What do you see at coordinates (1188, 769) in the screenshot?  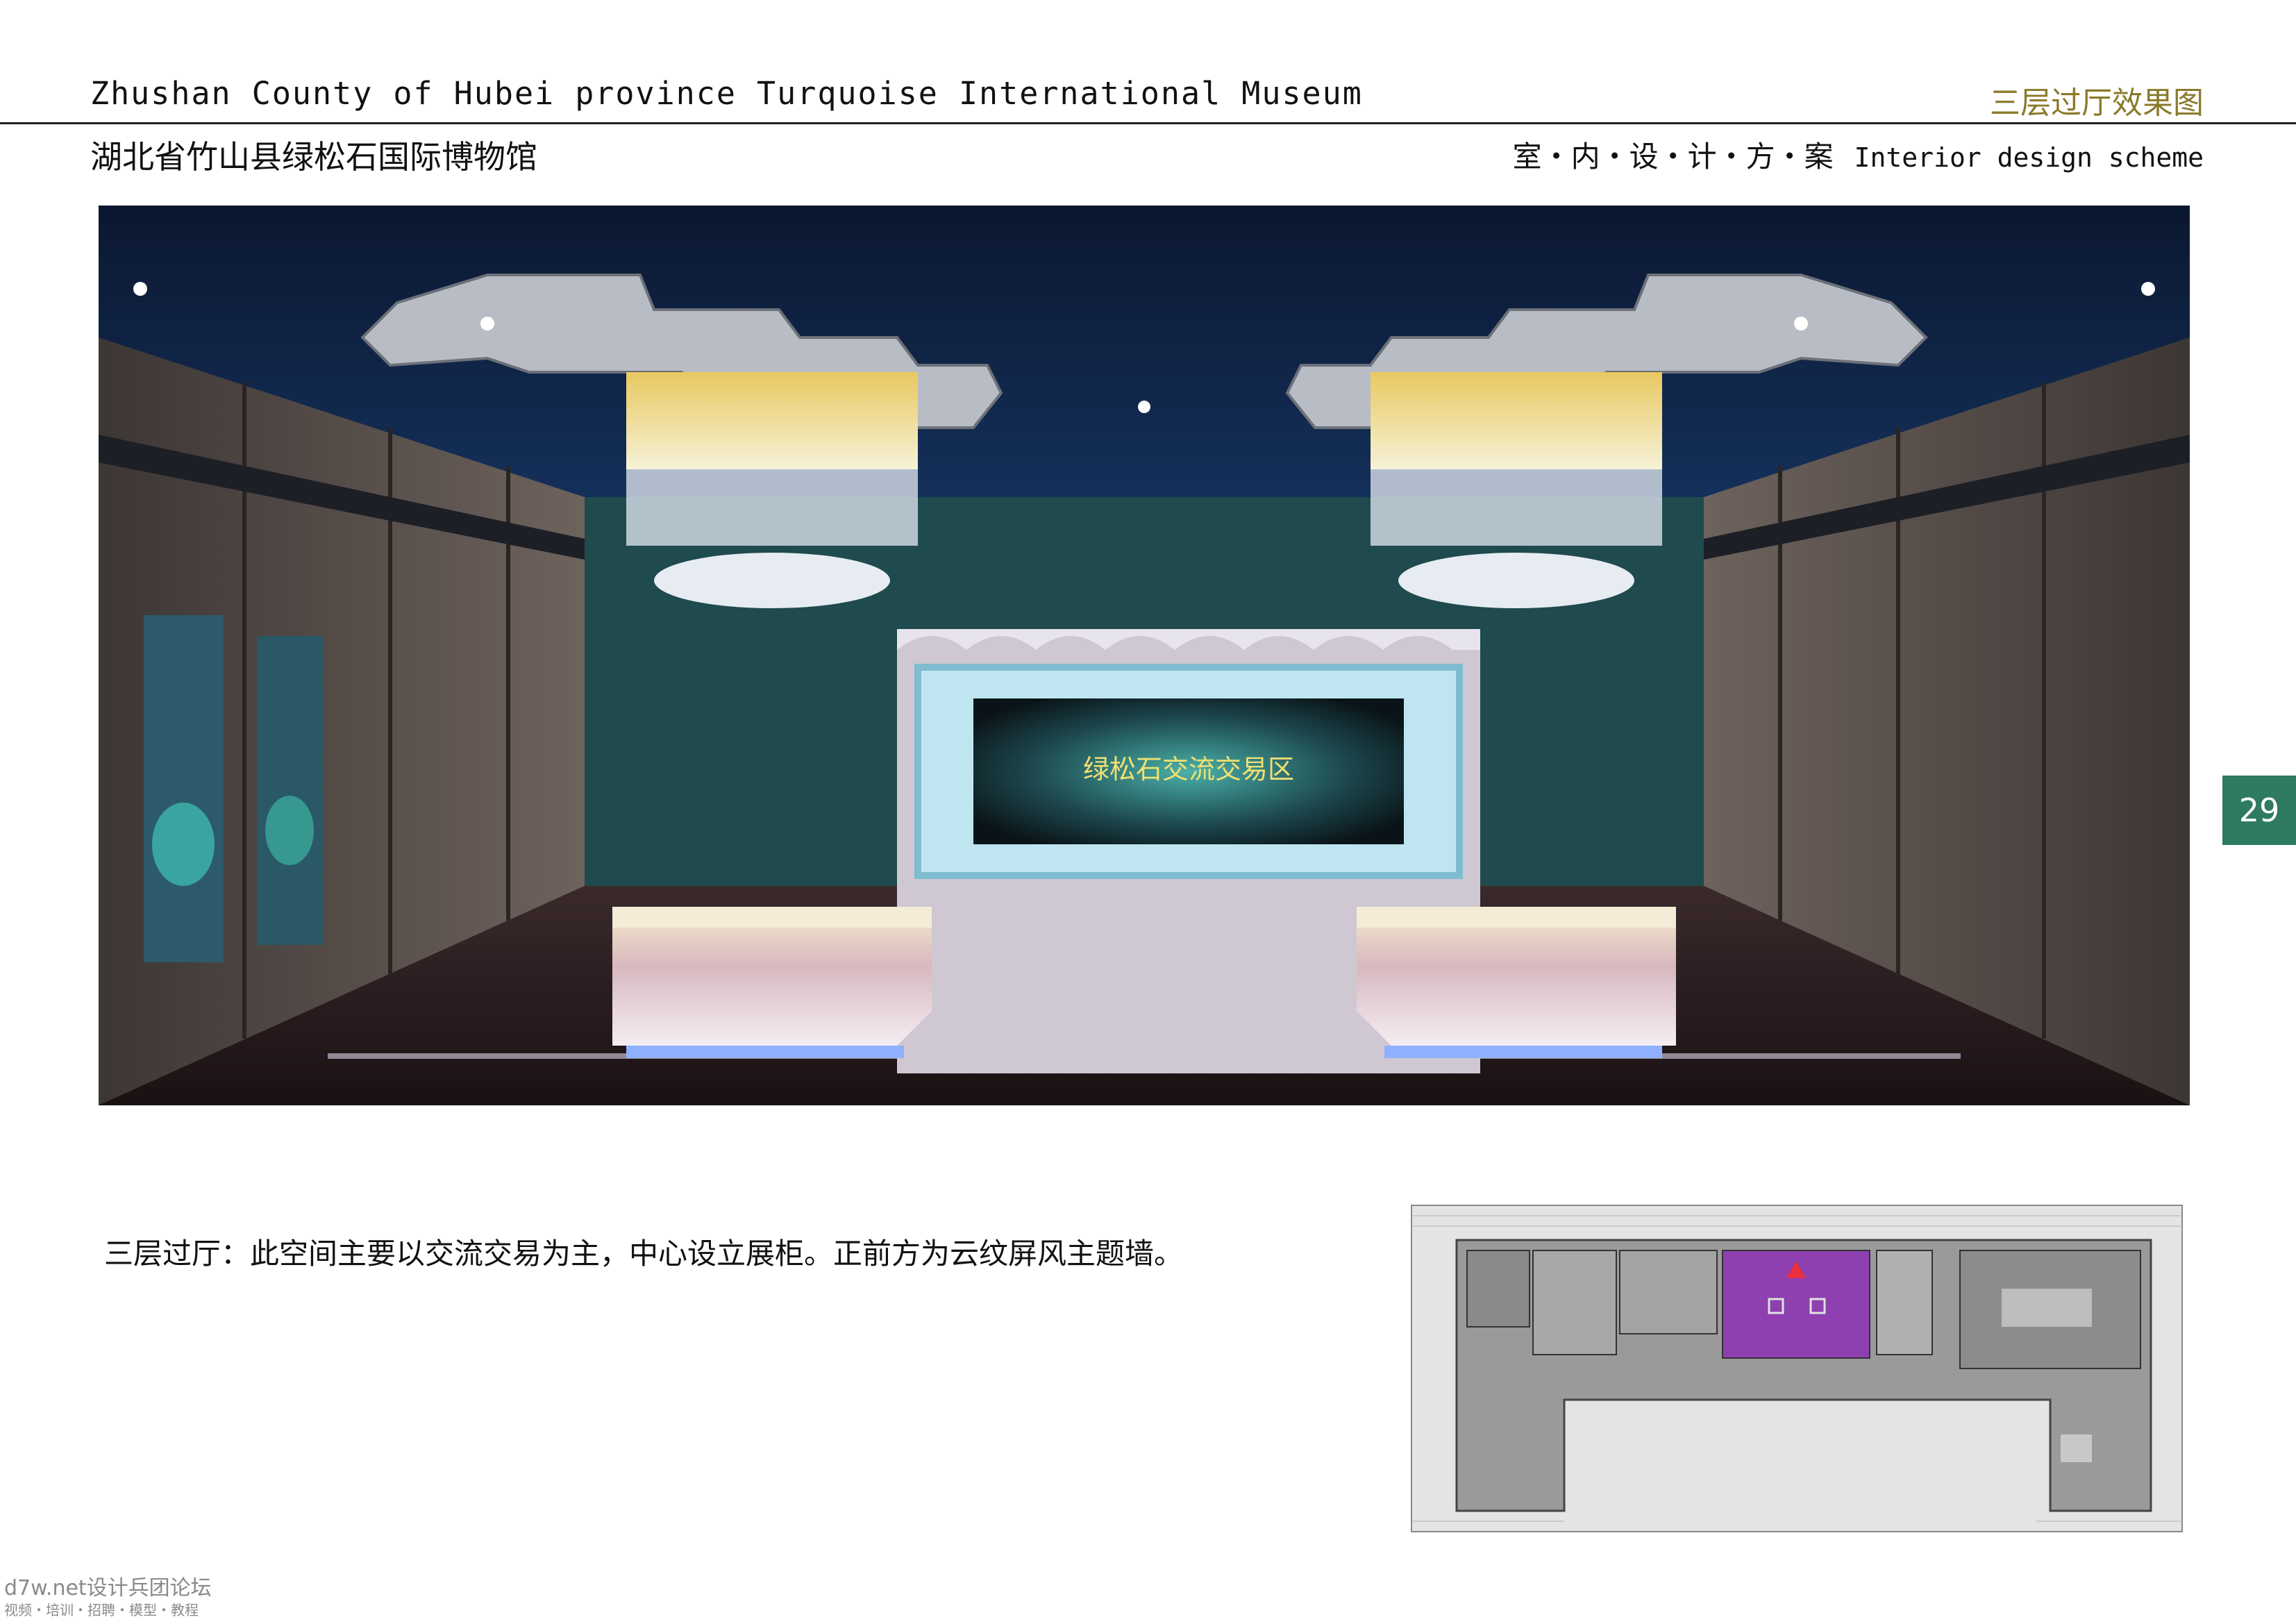 I see `screen-text: 绿松石交流交易区` at bounding box center [1188, 769].